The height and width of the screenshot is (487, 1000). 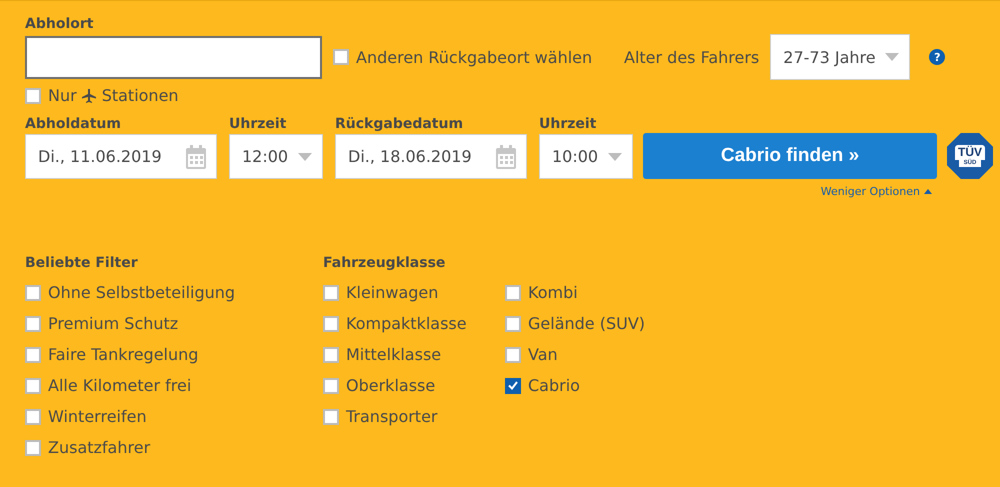 What do you see at coordinates (121, 156) in the screenshot?
I see `date-field: Di., 11.06.2019` at bounding box center [121, 156].